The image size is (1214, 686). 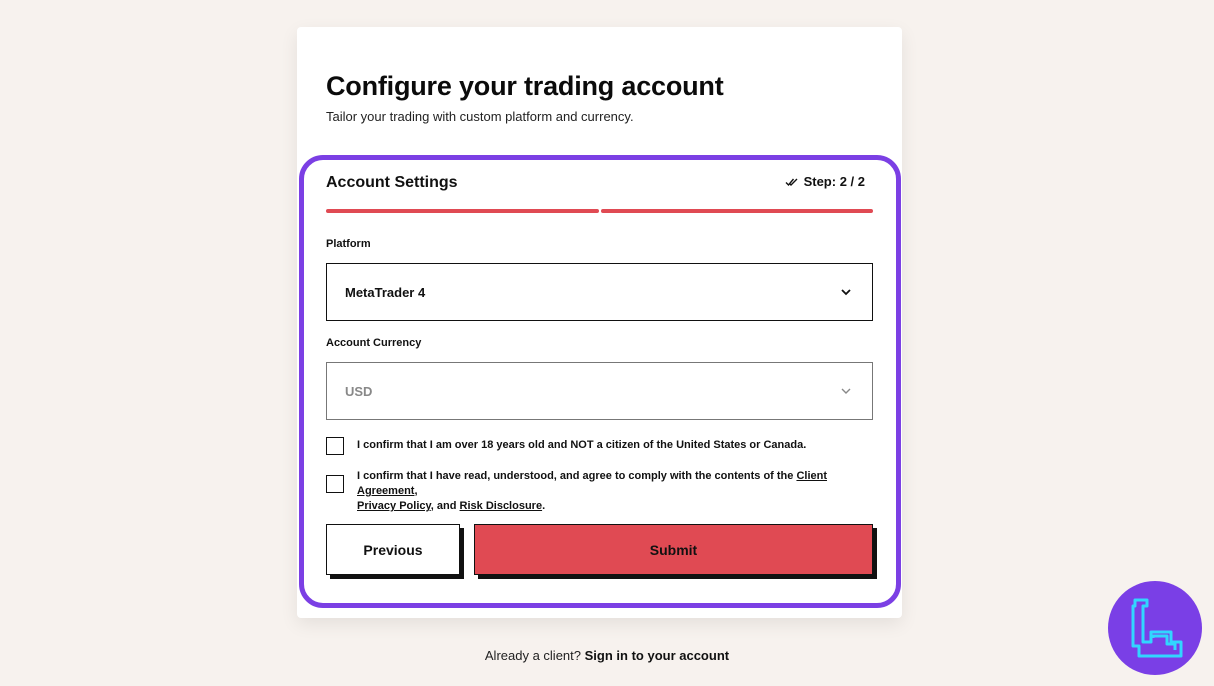 I want to click on terms-sep-2: , and, so click(x=445, y=506).